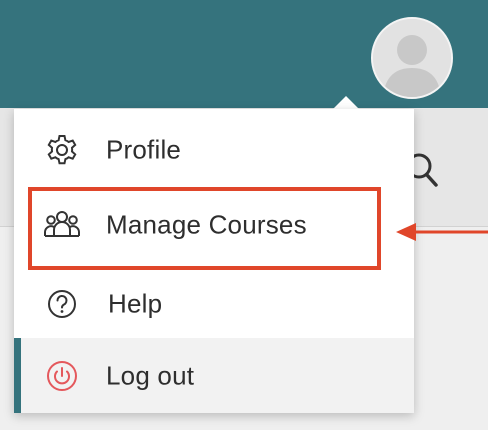 This screenshot has width=488, height=430. I want to click on menu-item-label: Profile, so click(144, 149).